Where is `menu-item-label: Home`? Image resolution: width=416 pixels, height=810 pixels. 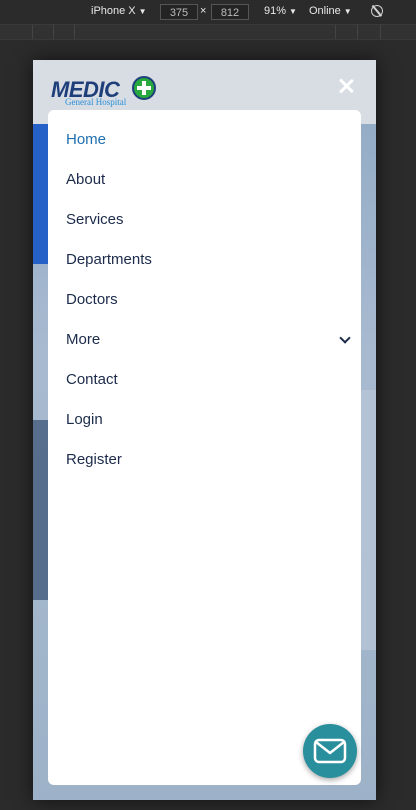
menu-item-label: Home is located at coordinates (86, 139).